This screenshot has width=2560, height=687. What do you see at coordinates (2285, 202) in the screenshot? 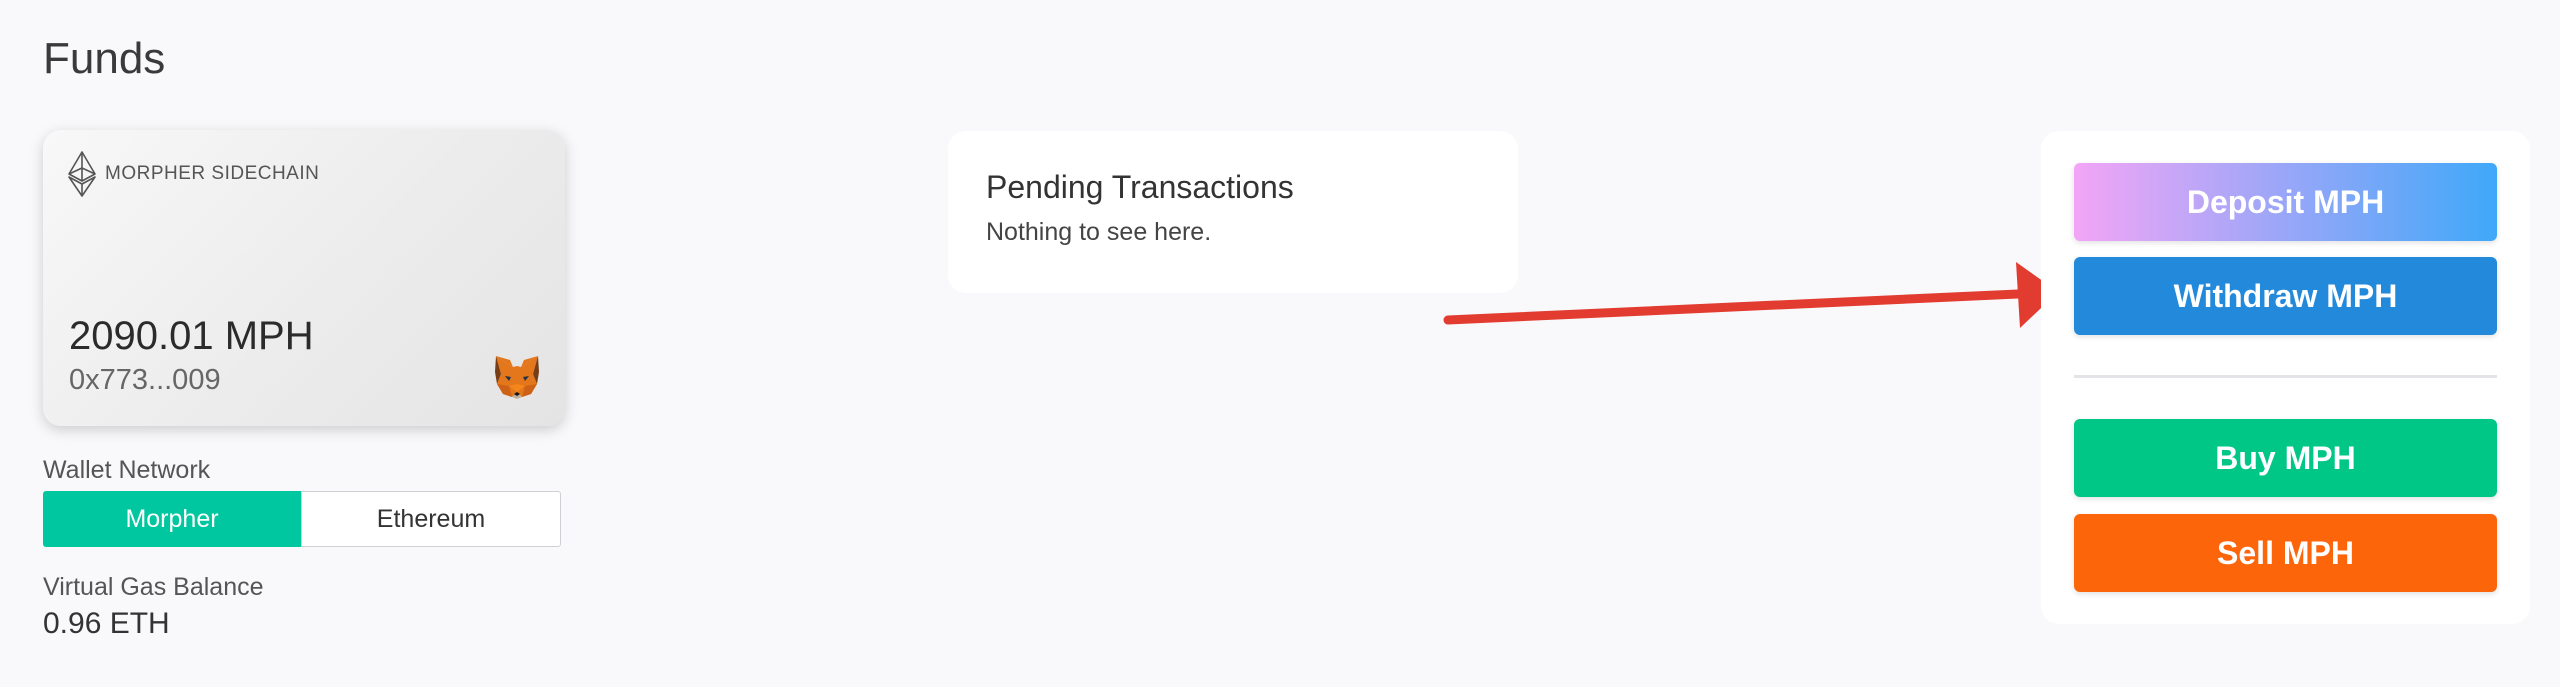
I see `deposit-mph-button: Deposit MPH` at bounding box center [2285, 202].